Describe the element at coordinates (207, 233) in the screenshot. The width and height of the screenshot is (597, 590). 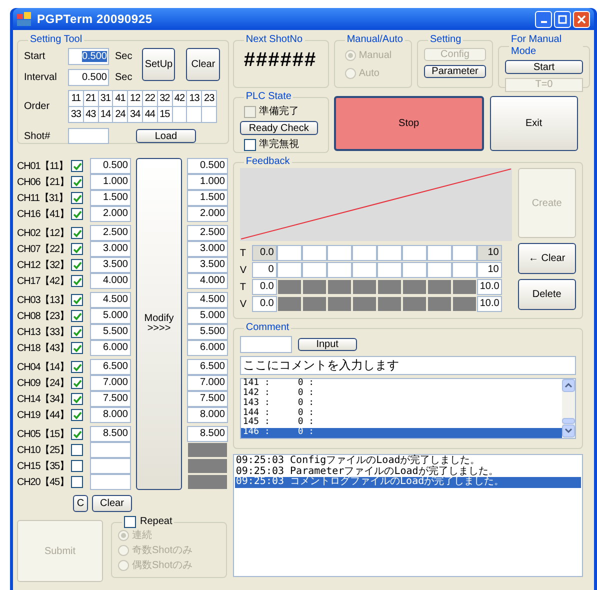
I see `result-field: 2.500` at that location.